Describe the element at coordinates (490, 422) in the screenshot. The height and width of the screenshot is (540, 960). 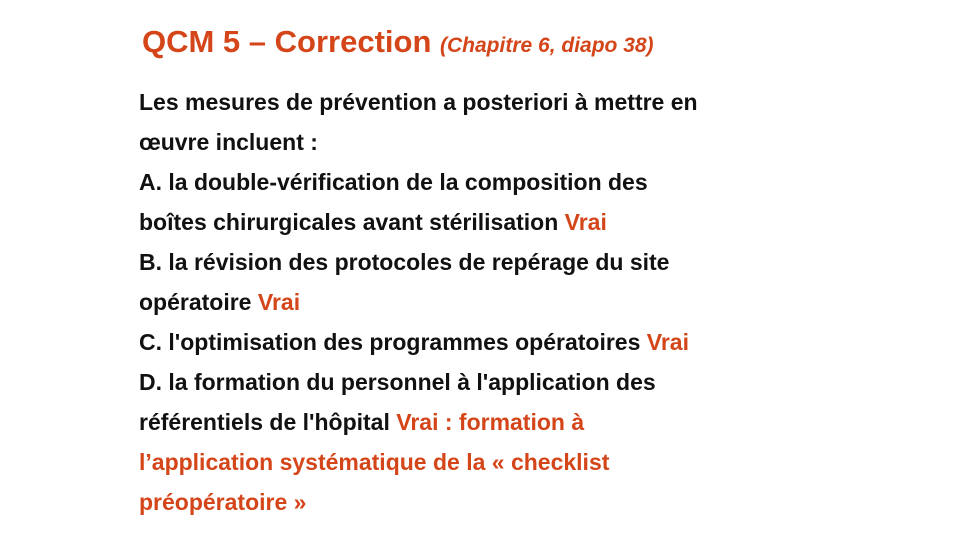
I see `option-d-answer-1: Vrai : formation à` at that location.